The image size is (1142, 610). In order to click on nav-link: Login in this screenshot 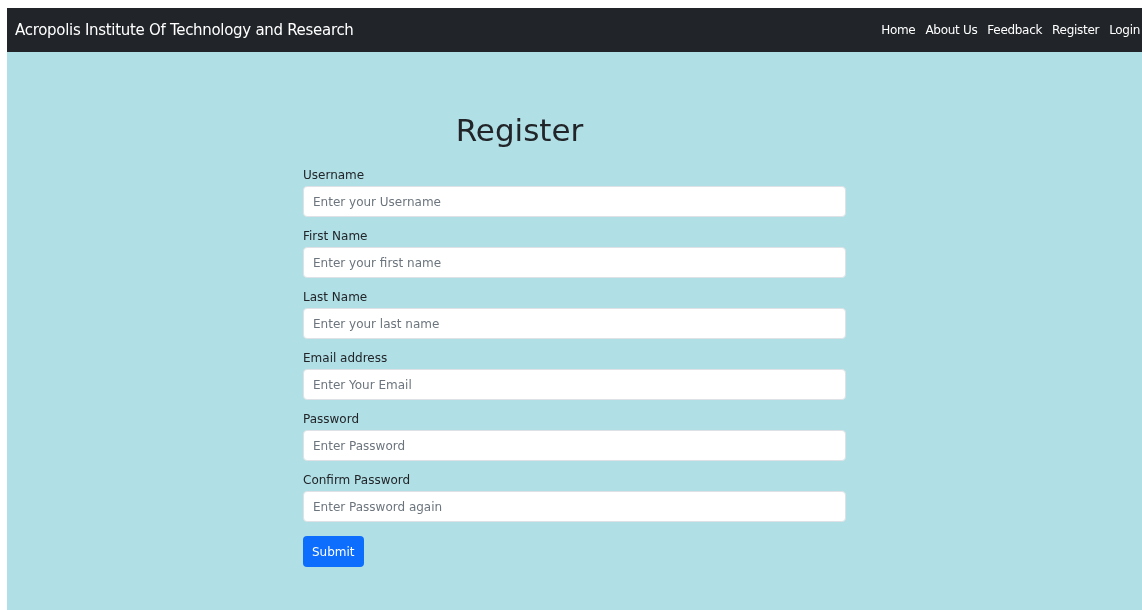, I will do `click(1124, 30)`.